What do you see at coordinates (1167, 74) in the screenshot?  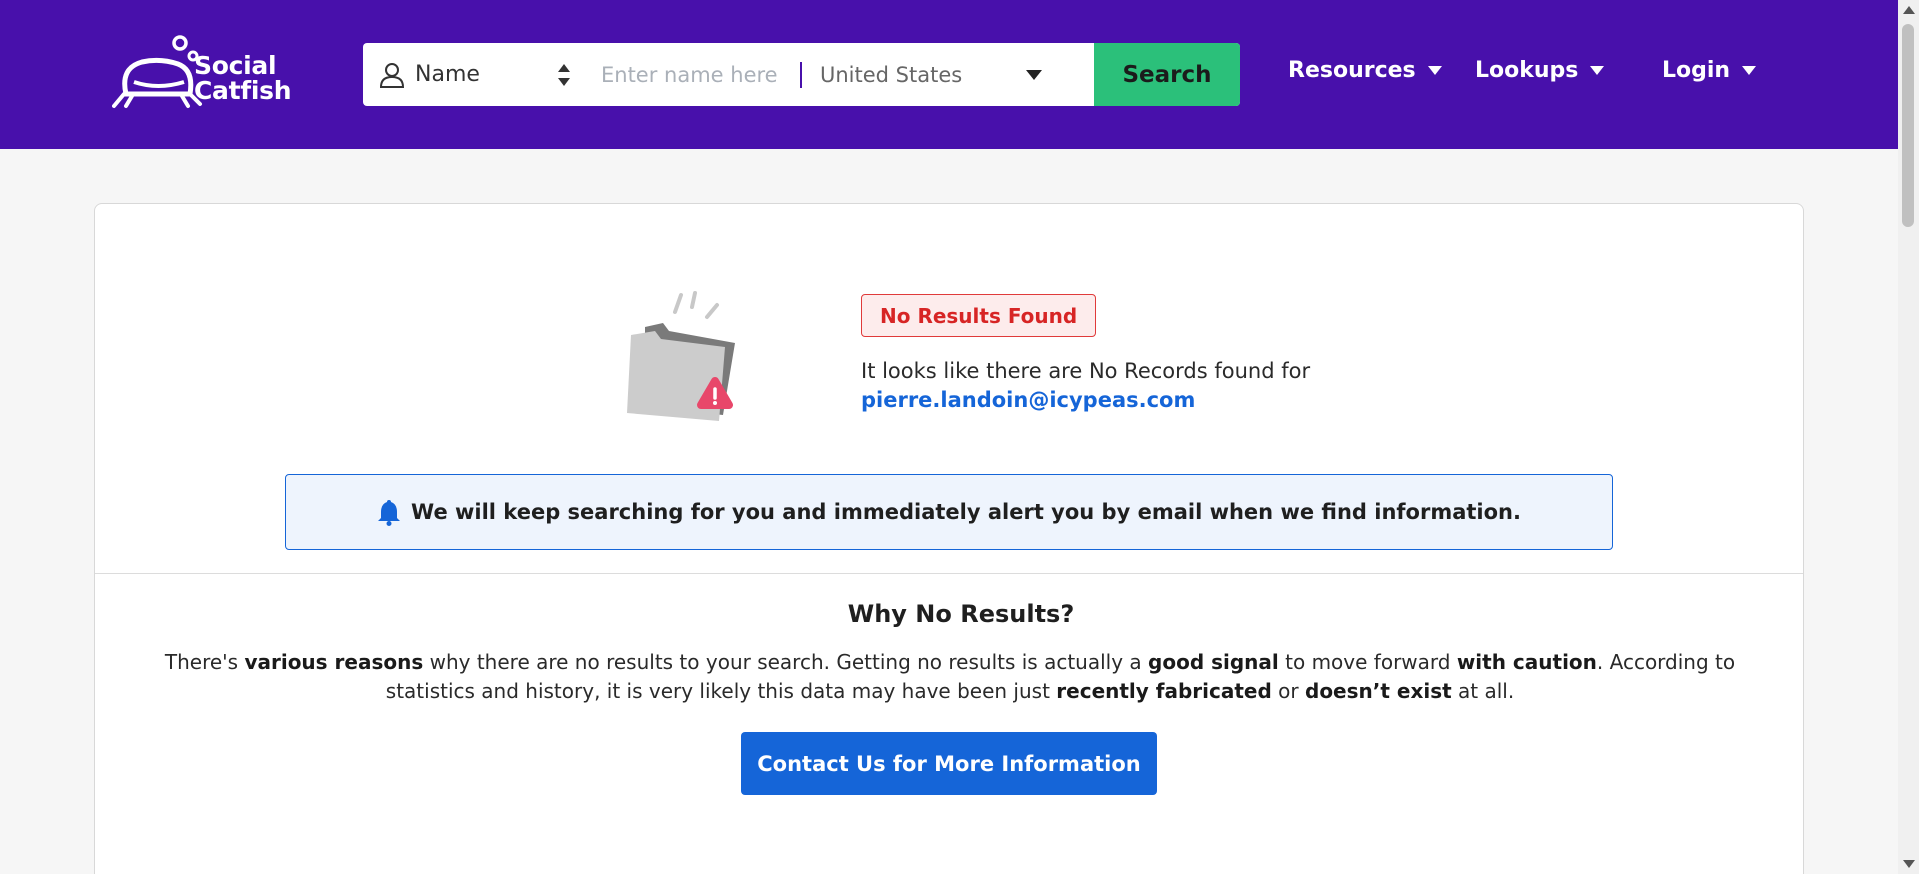 I see `search-button: Search` at bounding box center [1167, 74].